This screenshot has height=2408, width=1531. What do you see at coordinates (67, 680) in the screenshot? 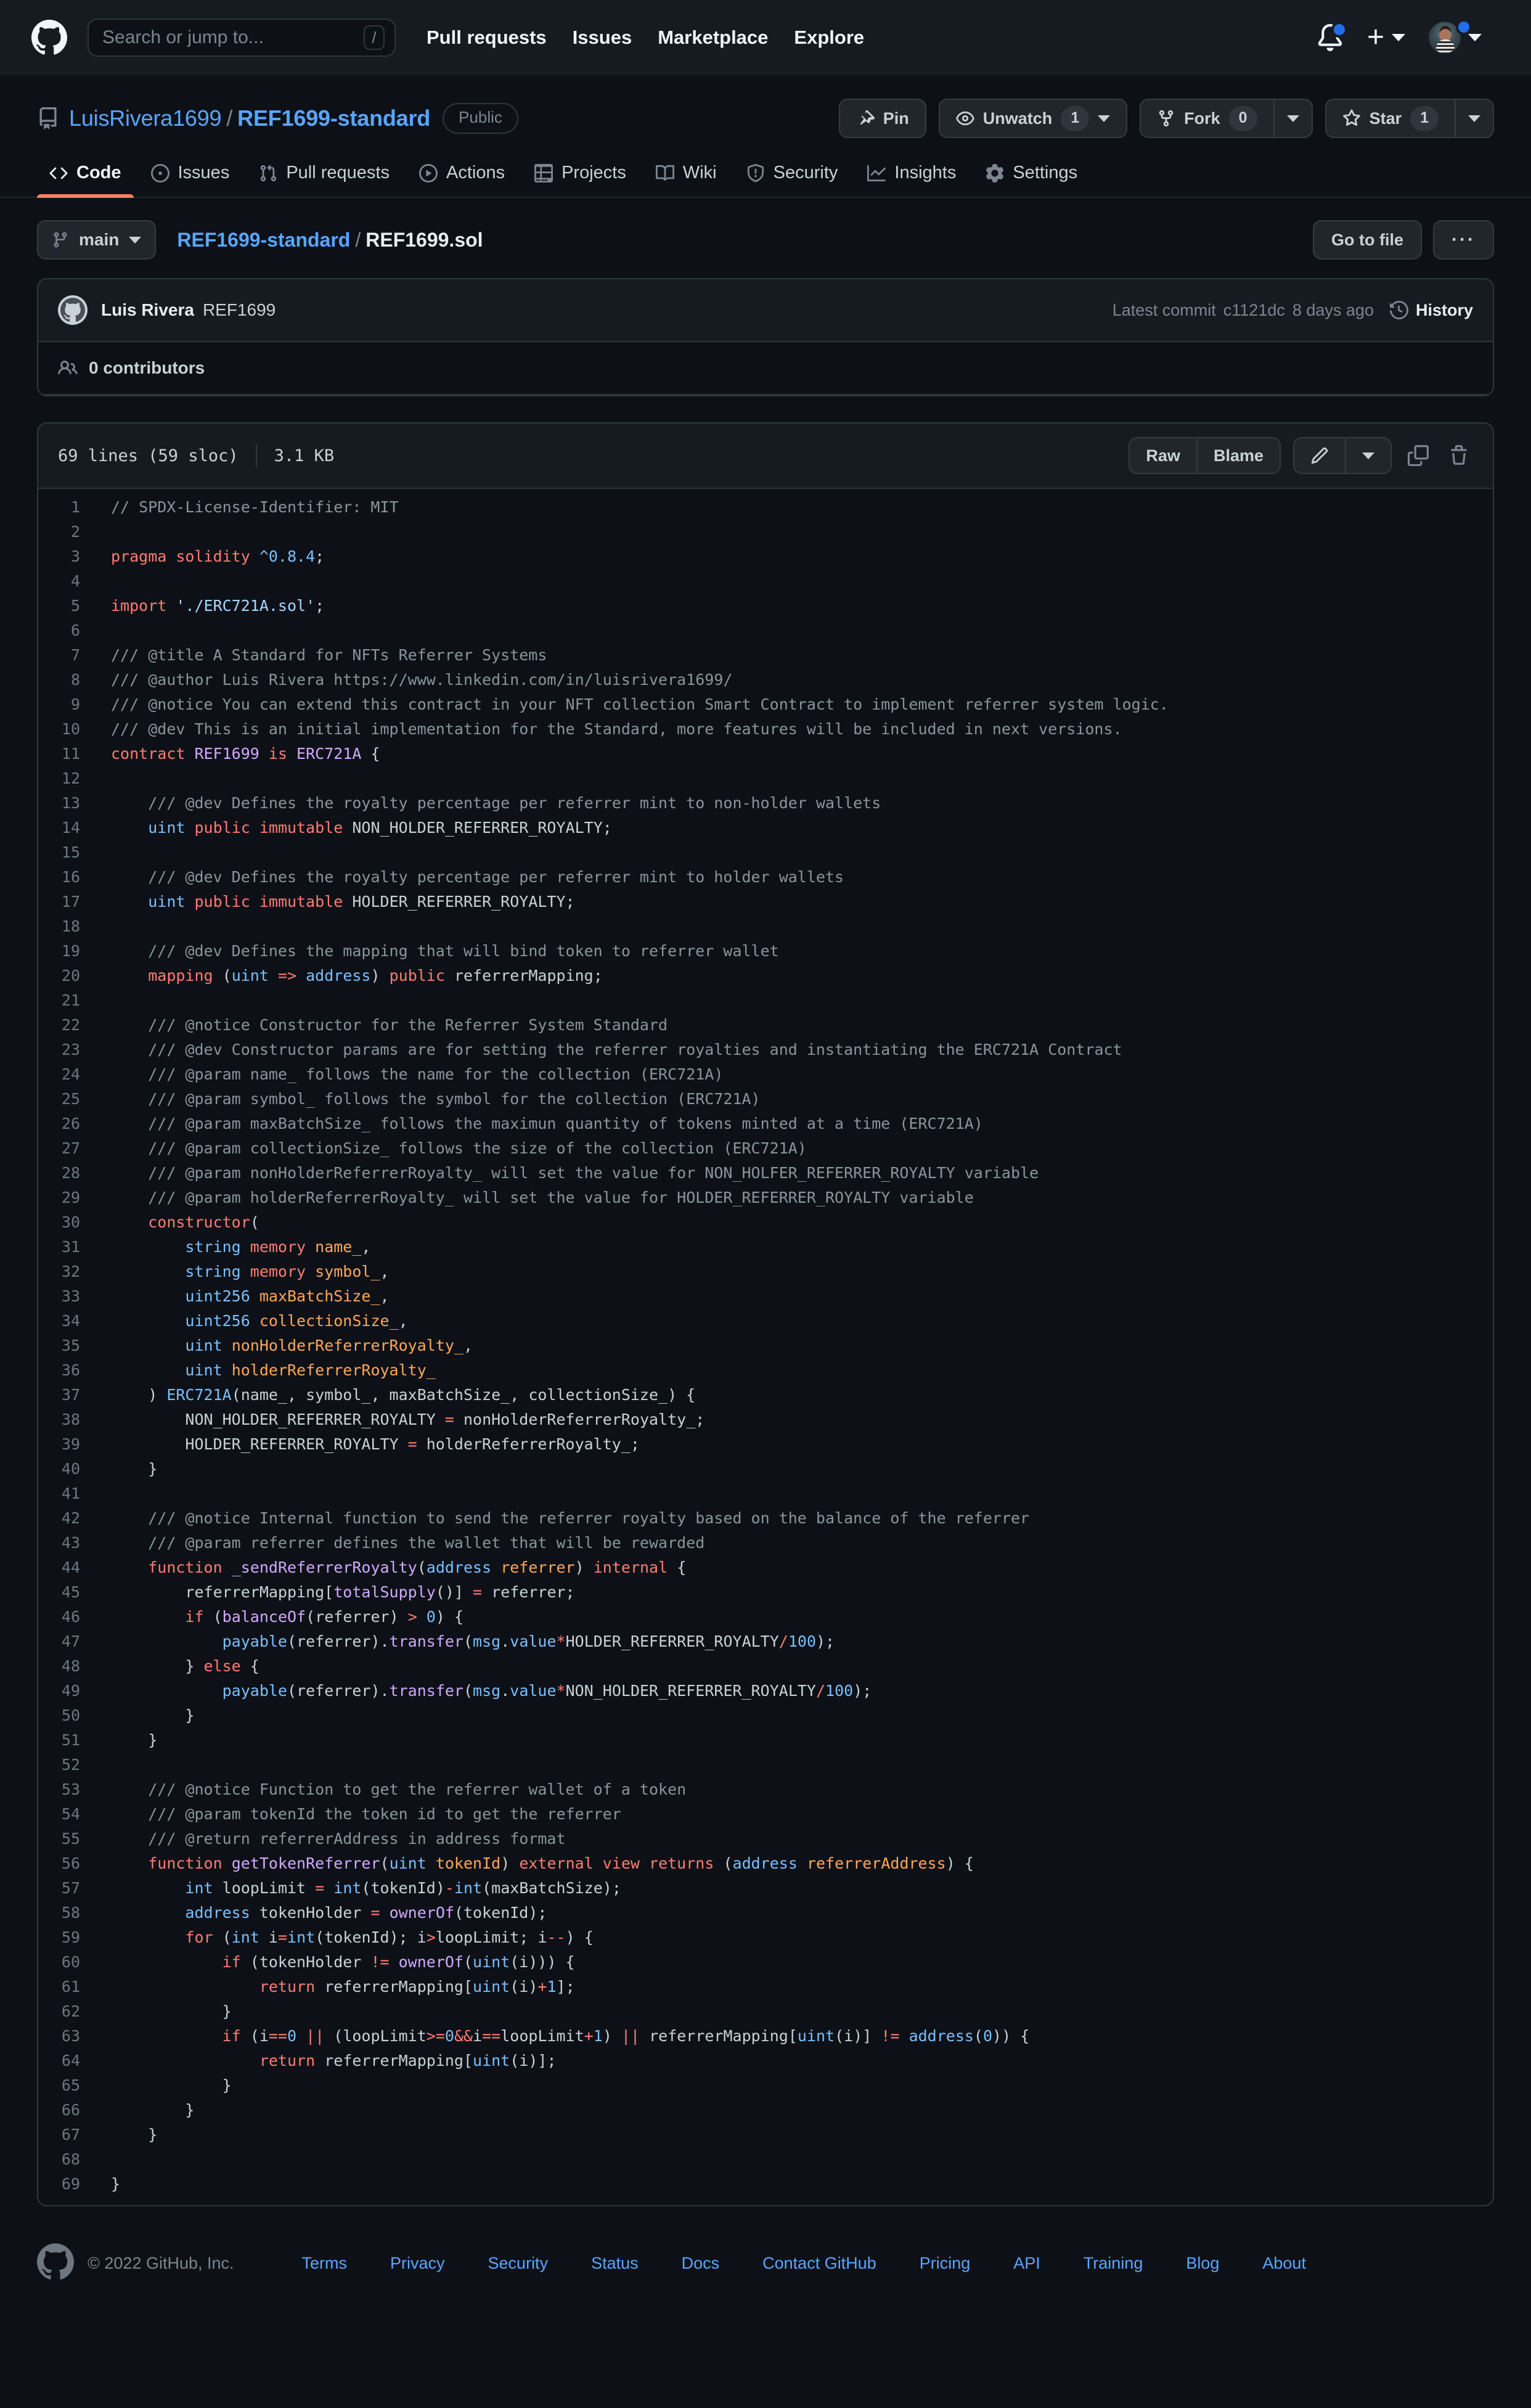
I see `line-number: 8` at bounding box center [67, 680].